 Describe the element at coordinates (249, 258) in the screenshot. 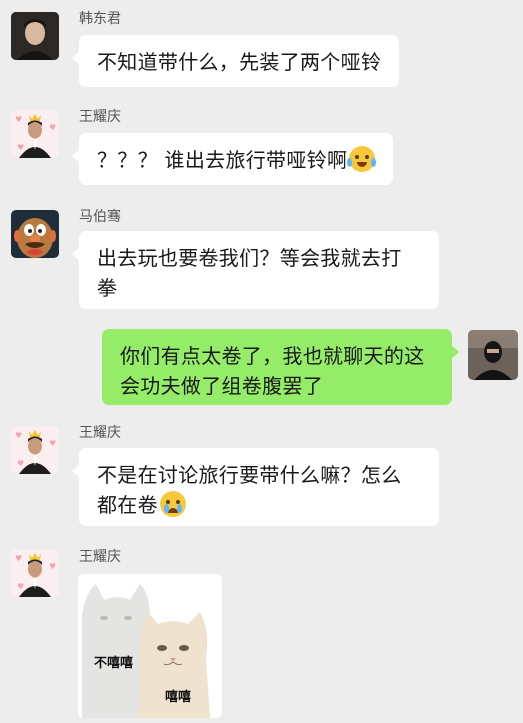

I see `message-text-line: 出去玩也要卷我们？等会我就去打` at that location.